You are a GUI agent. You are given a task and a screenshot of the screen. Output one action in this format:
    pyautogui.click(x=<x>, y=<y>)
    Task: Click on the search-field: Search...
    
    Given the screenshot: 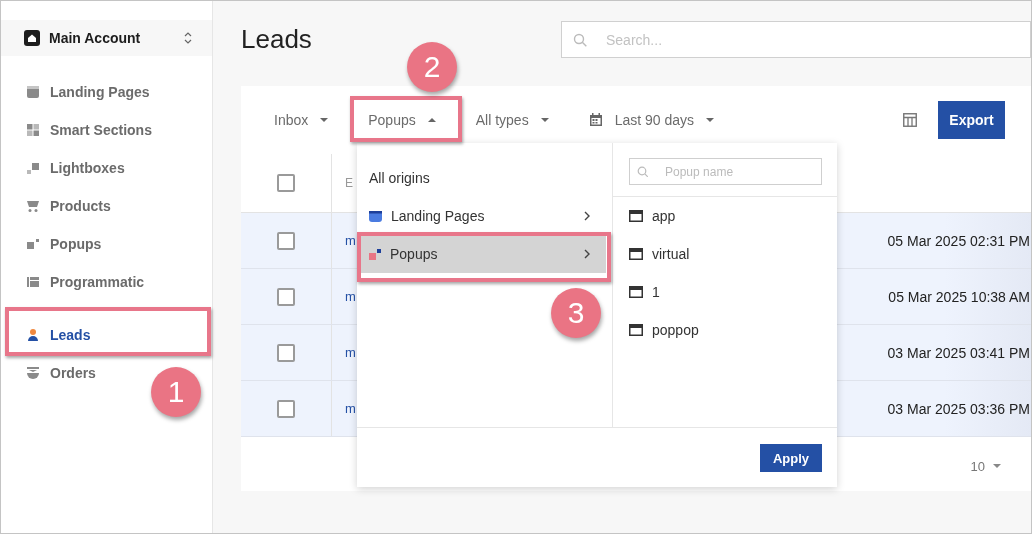 What is the action you would take?
    pyautogui.click(x=796, y=39)
    